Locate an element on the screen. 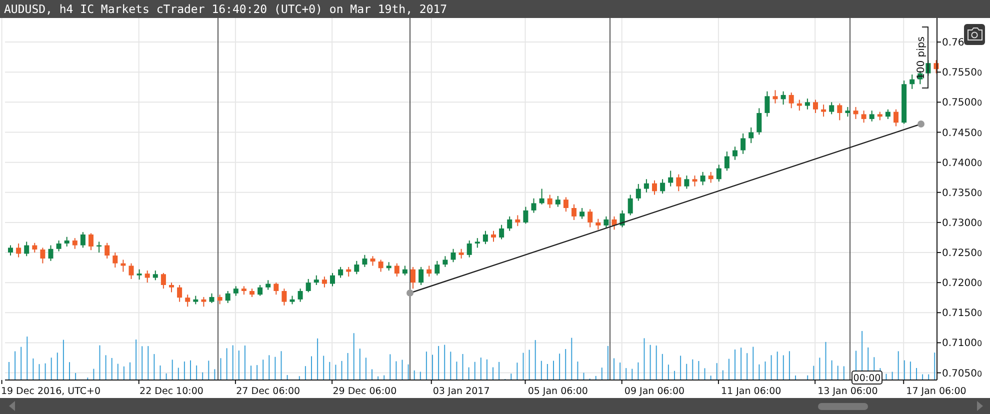 The image size is (990, 414). x-axis-label: 03 Jan 2017 is located at coordinates (461, 391).